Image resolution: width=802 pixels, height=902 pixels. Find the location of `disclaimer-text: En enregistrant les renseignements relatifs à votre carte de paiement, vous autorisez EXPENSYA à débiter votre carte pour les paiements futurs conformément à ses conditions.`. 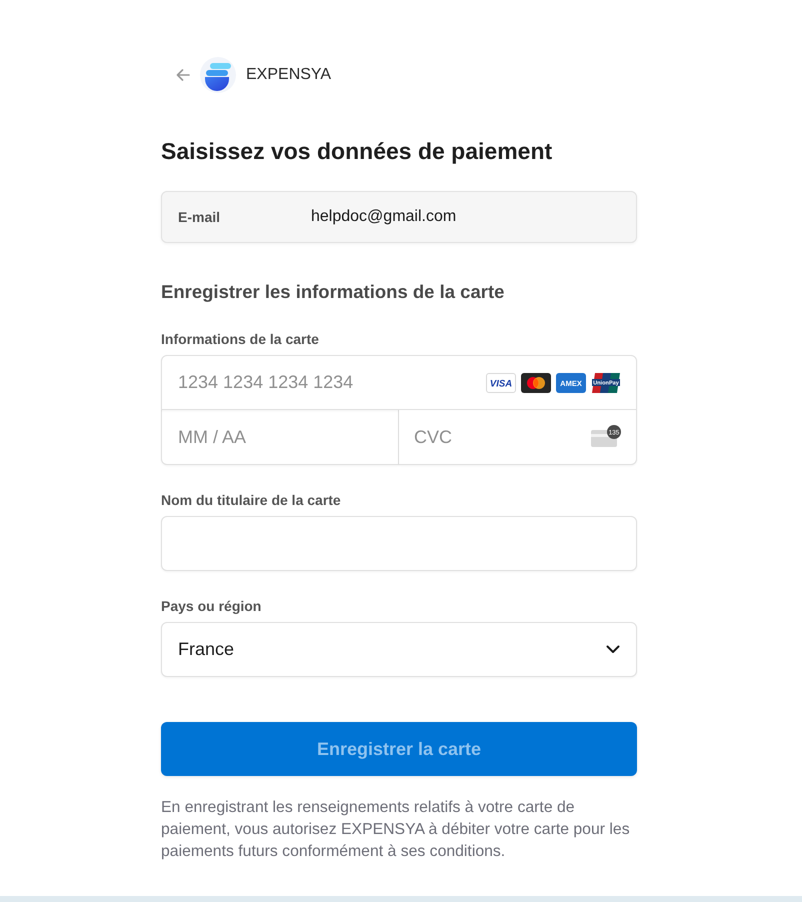

disclaimer-text: En enregistrant les renseignements relatifs à votre carte de paiement, vous autorisez EXPENSYA à débiter votre carte pour les paiements futurs conformément à ses conditions. is located at coordinates (396, 830).